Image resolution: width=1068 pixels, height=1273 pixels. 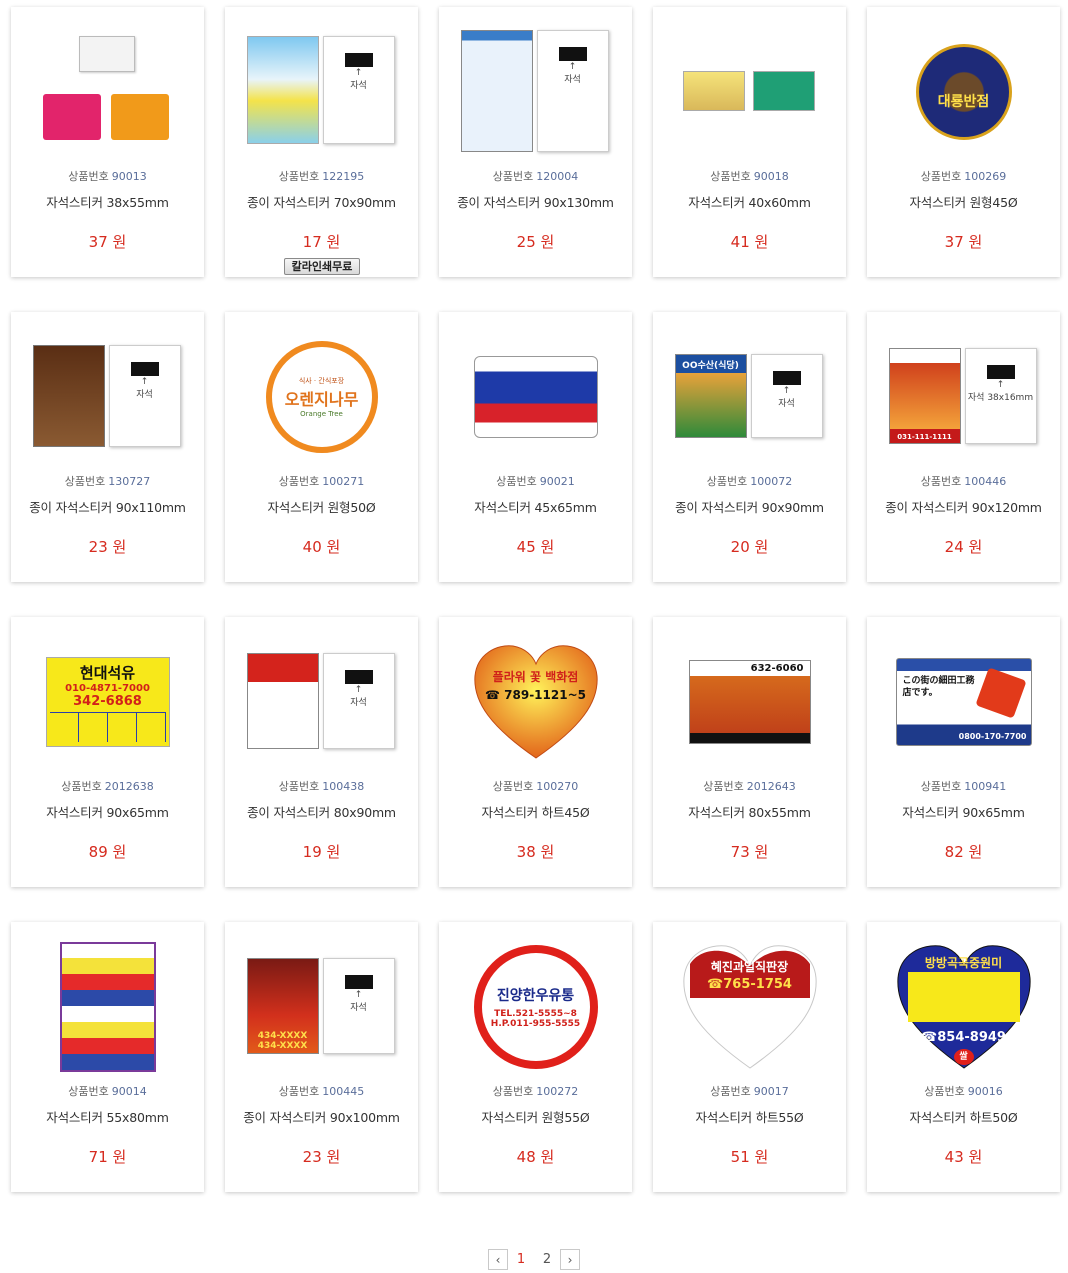 I want to click on product-name: 자석스티커 하트55Ø, so click(x=749, y=1116).